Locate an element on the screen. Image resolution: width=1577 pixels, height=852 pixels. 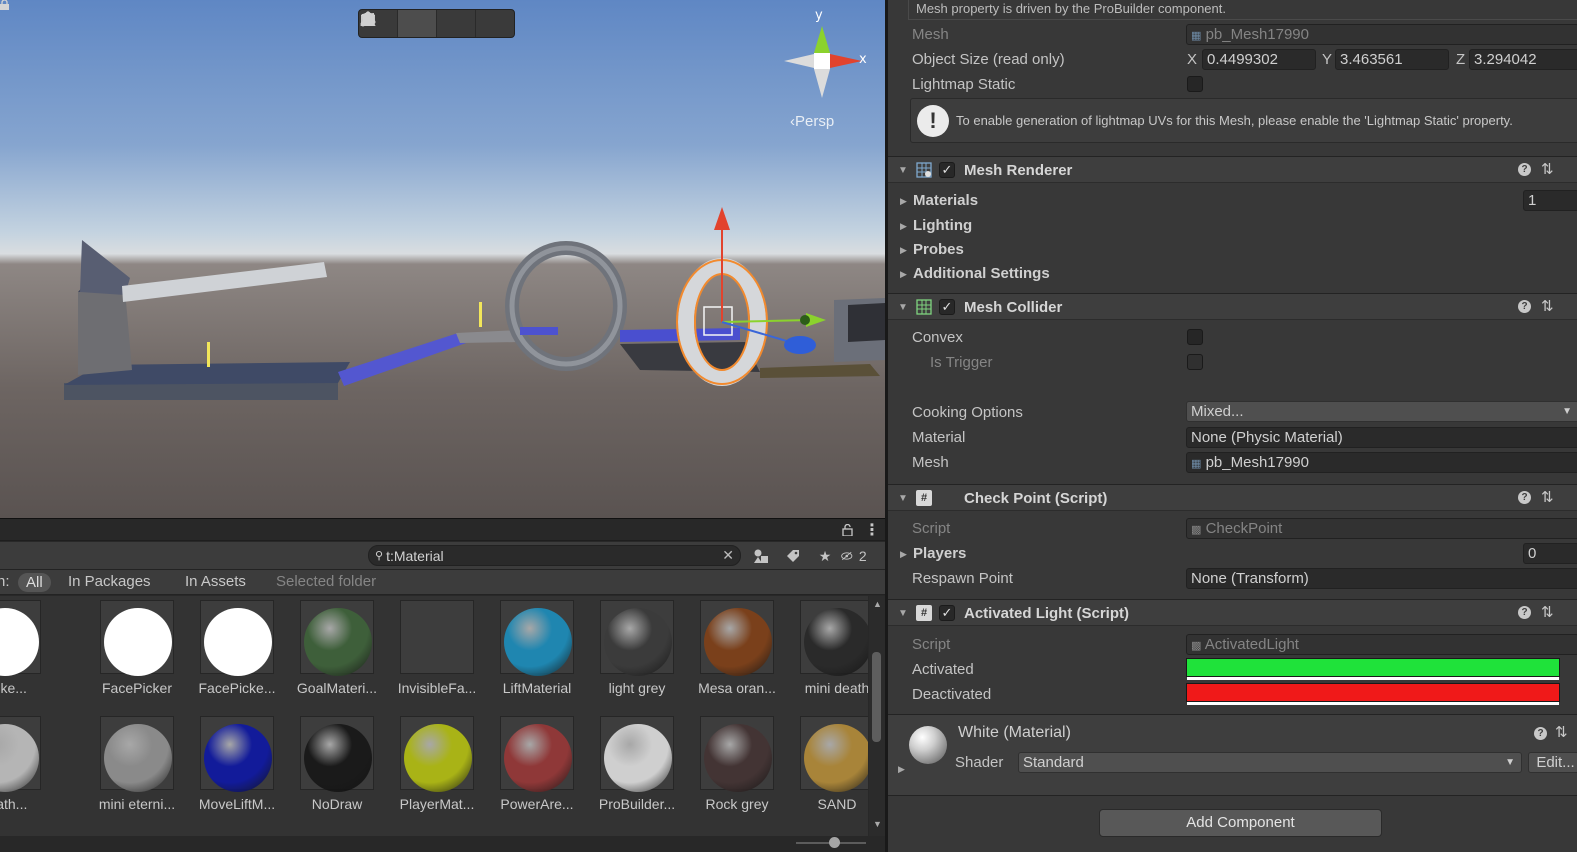
shader-dropdown: Standard ▼ is located at coordinates (1270, 762).